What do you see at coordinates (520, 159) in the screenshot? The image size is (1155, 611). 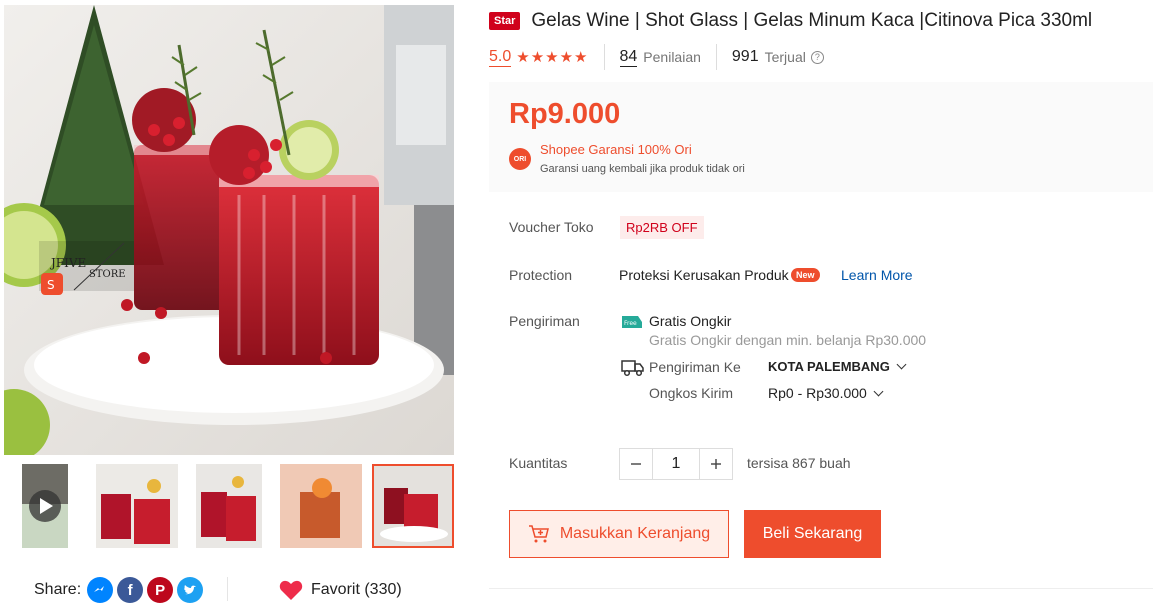 I see `ori-badge-icon: ORI` at bounding box center [520, 159].